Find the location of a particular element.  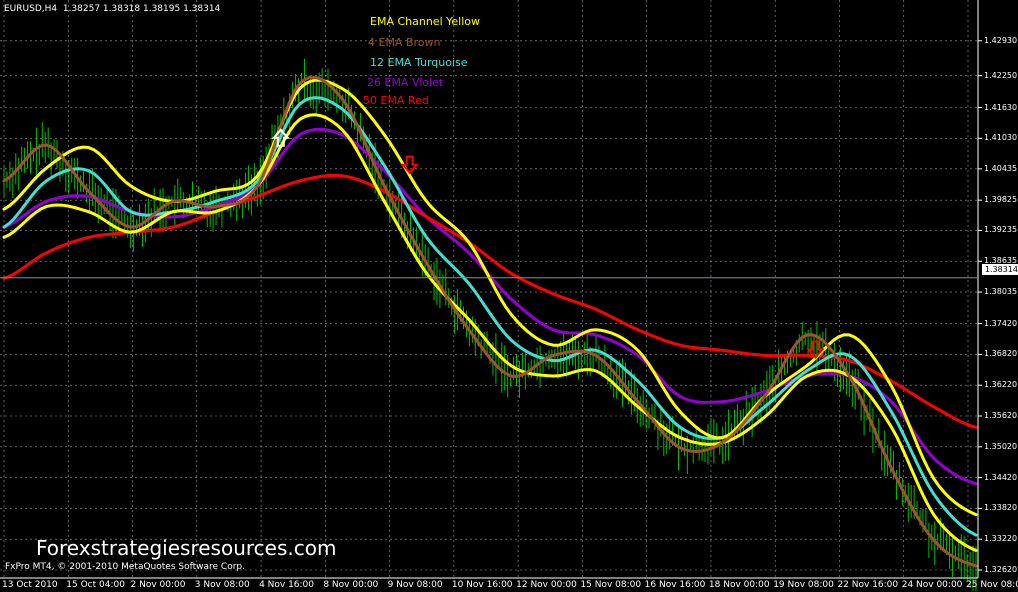

x-tick-label: 4 Nov 16:00 is located at coordinates (287, 585).